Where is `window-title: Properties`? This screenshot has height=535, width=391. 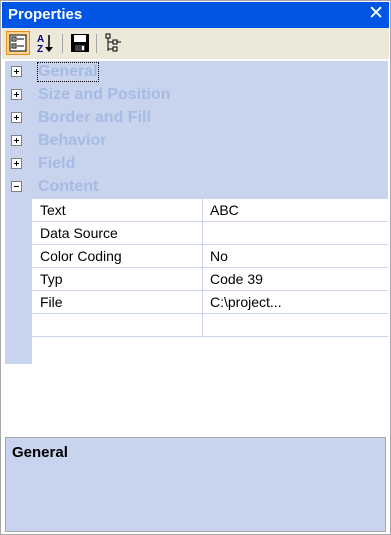 window-title: Properties is located at coordinates (45, 14).